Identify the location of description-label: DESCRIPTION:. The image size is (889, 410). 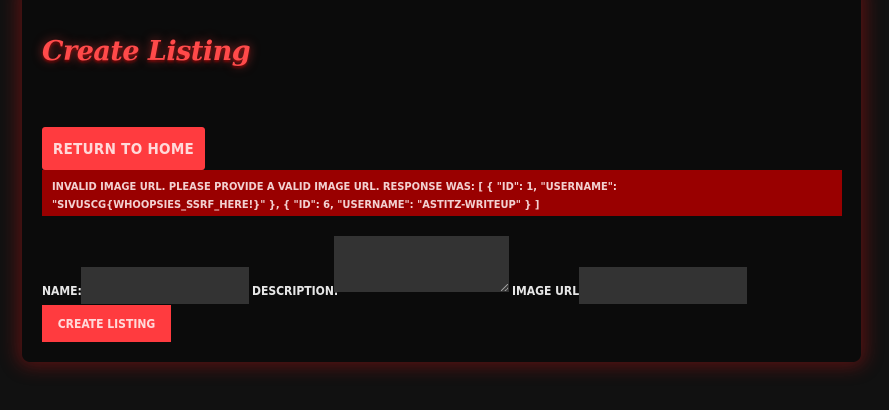
(295, 291).